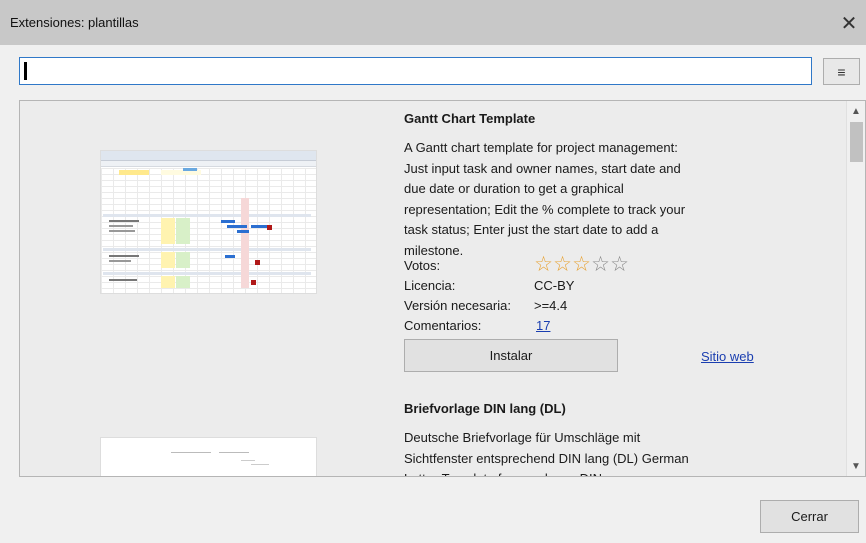 This screenshot has width=866, height=543. I want to click on comments-link: 17, so click(542, 325).